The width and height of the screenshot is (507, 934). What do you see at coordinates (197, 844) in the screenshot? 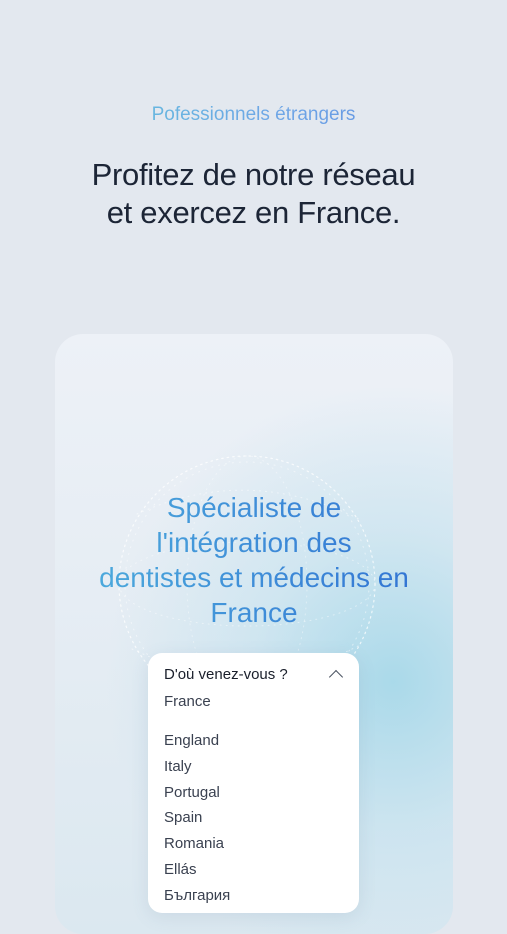
I see `country-option-romania: Romania` at bounding box center [197, 844].